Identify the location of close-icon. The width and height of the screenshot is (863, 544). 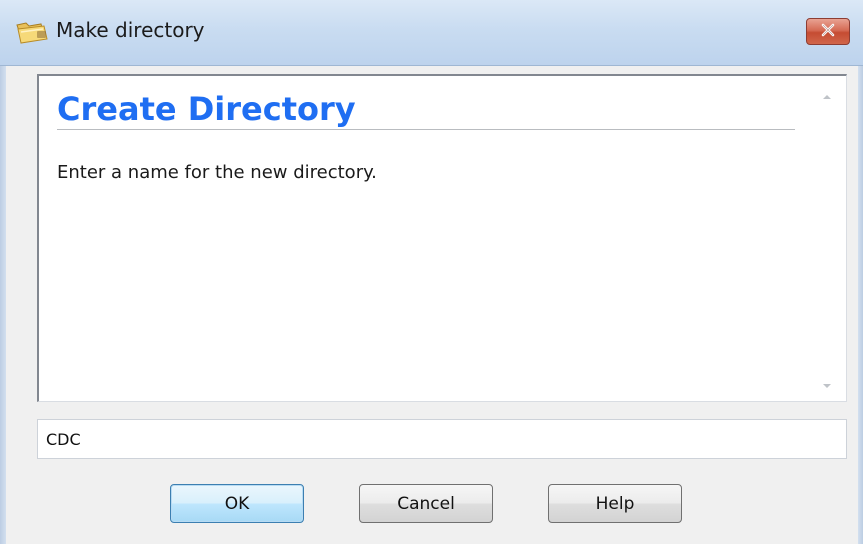
(828, 31).